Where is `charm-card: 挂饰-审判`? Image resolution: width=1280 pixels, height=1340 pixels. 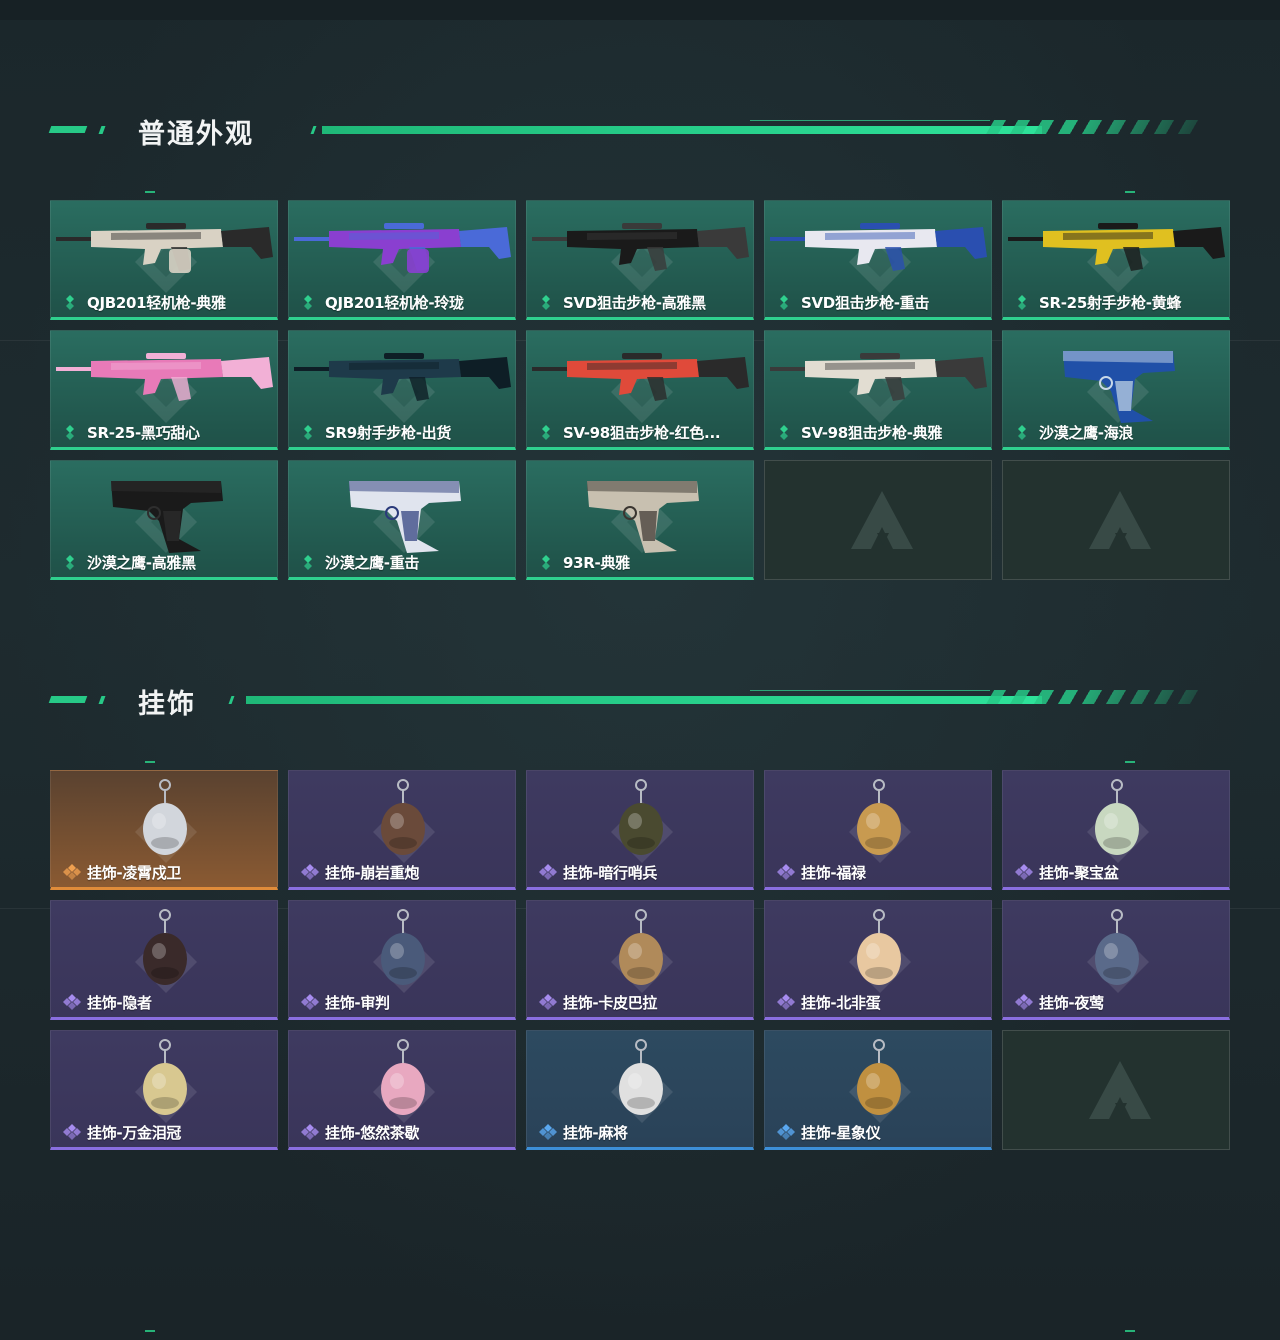
charm-card: 挂饰-审判 is located at coordinates (402, 960).